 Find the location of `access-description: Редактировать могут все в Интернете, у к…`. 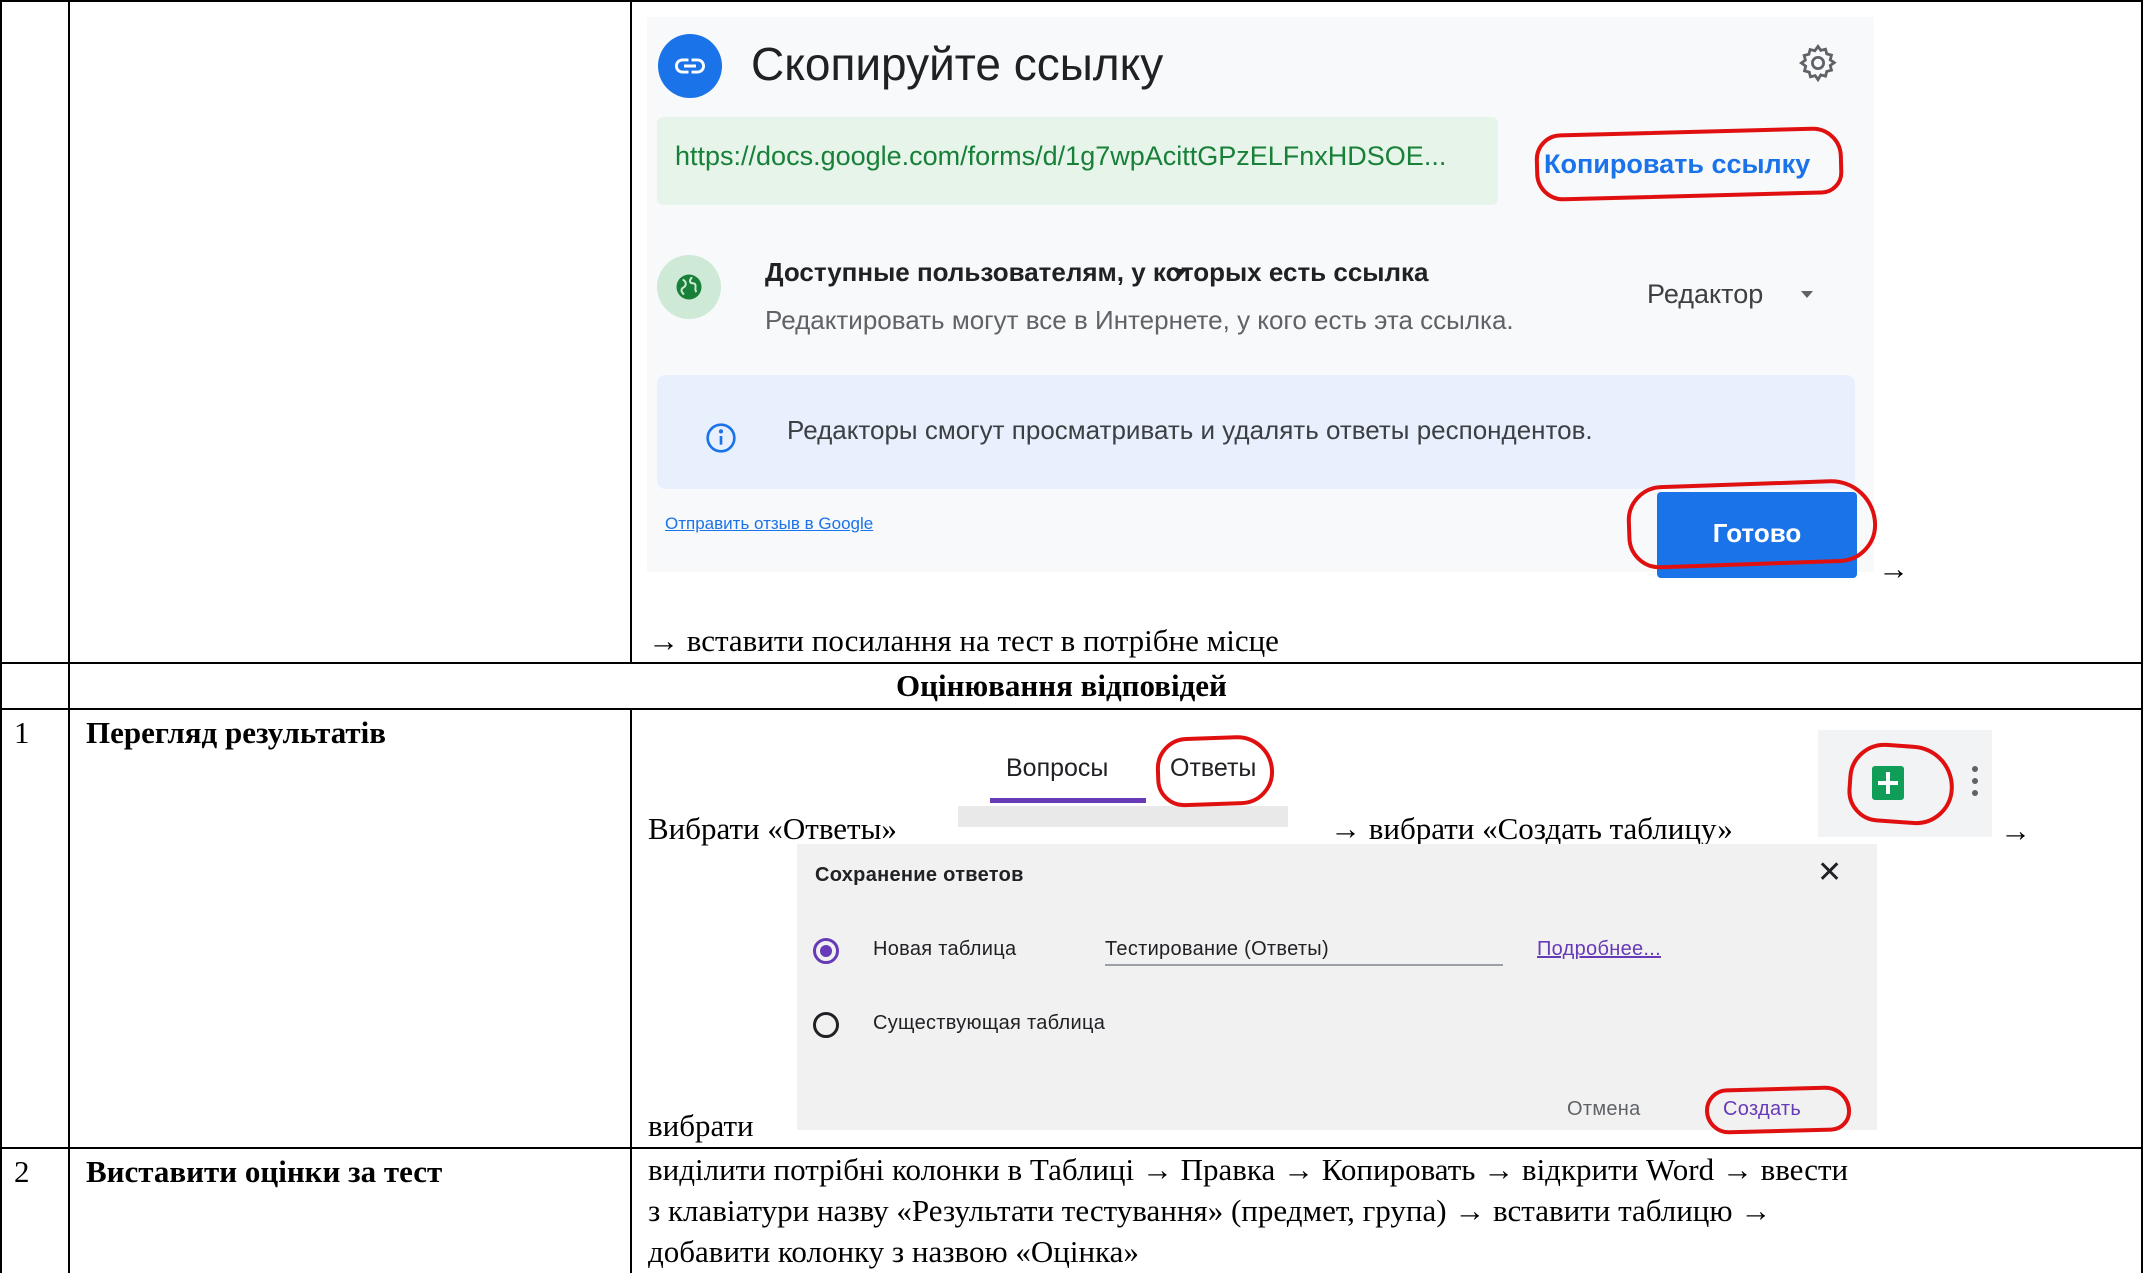

access-description: Редактировать могут все в Интернете, у к… is located at coordinates (1139, 320).